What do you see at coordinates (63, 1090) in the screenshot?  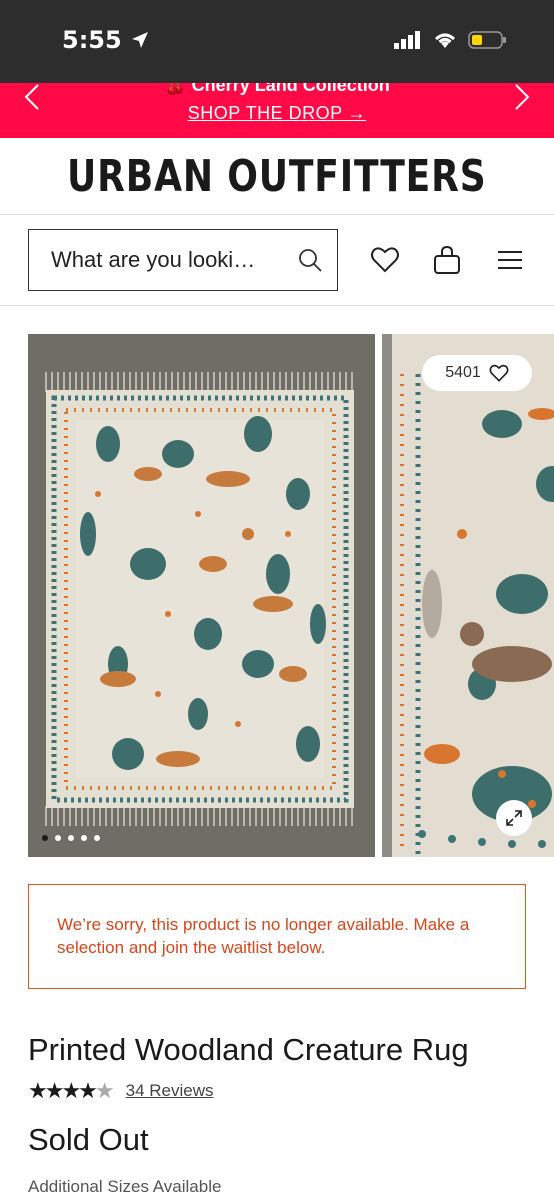 I see `stars-filled: ★★★★` at bounding box center [63, 1090].